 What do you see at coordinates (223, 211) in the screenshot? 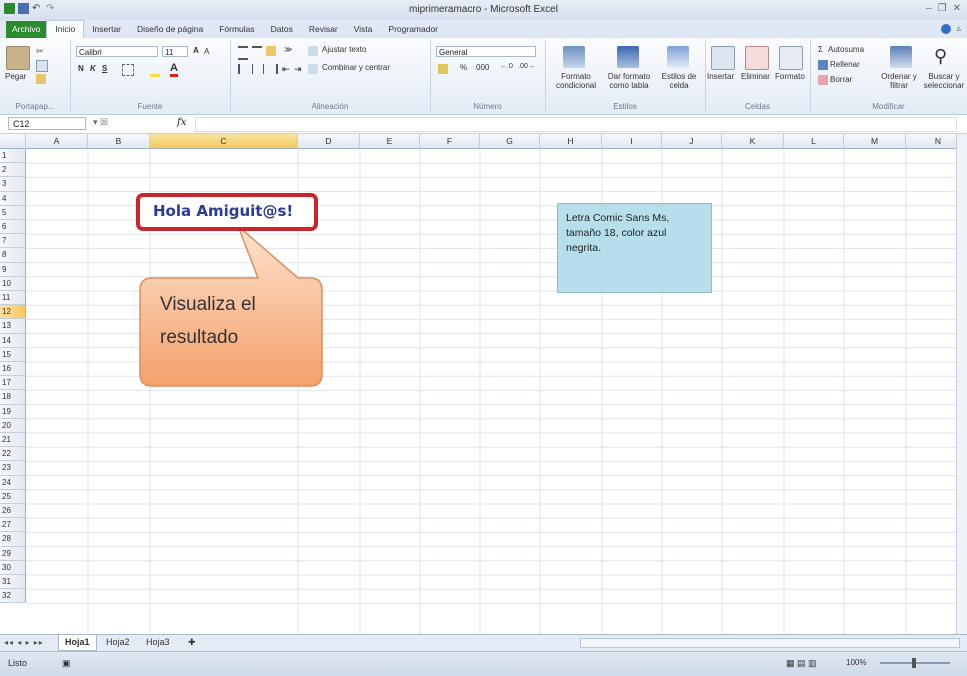
I see `cell-c4-text: Hola Amiguit@s!` at bounding box center [223, 211].